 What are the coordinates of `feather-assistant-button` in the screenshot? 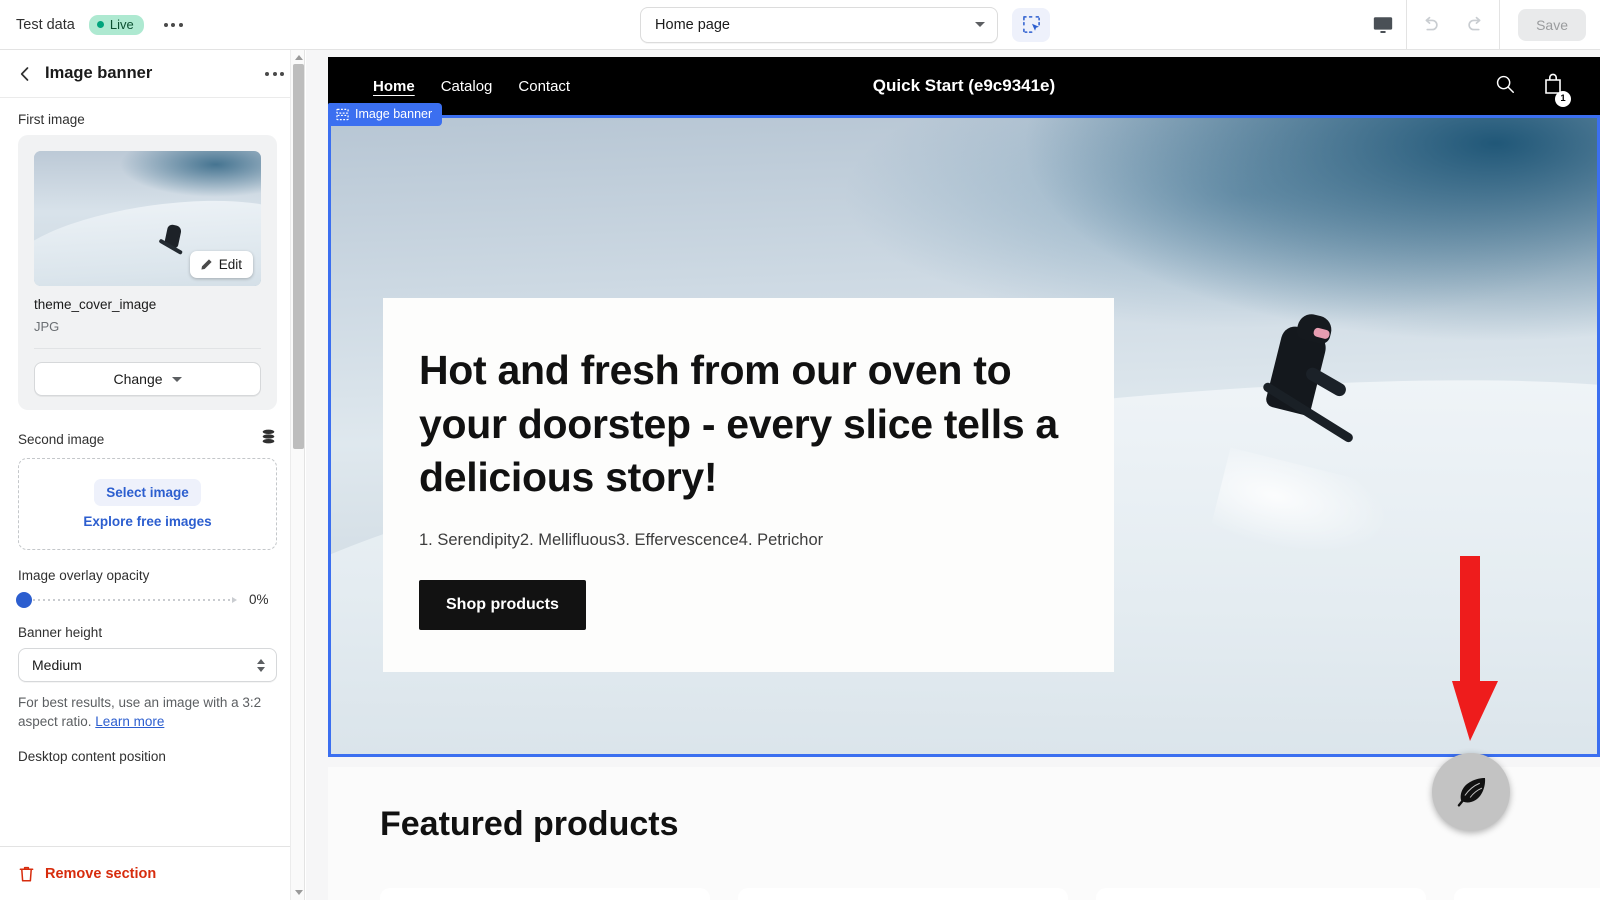 It's located at (1471, 792).